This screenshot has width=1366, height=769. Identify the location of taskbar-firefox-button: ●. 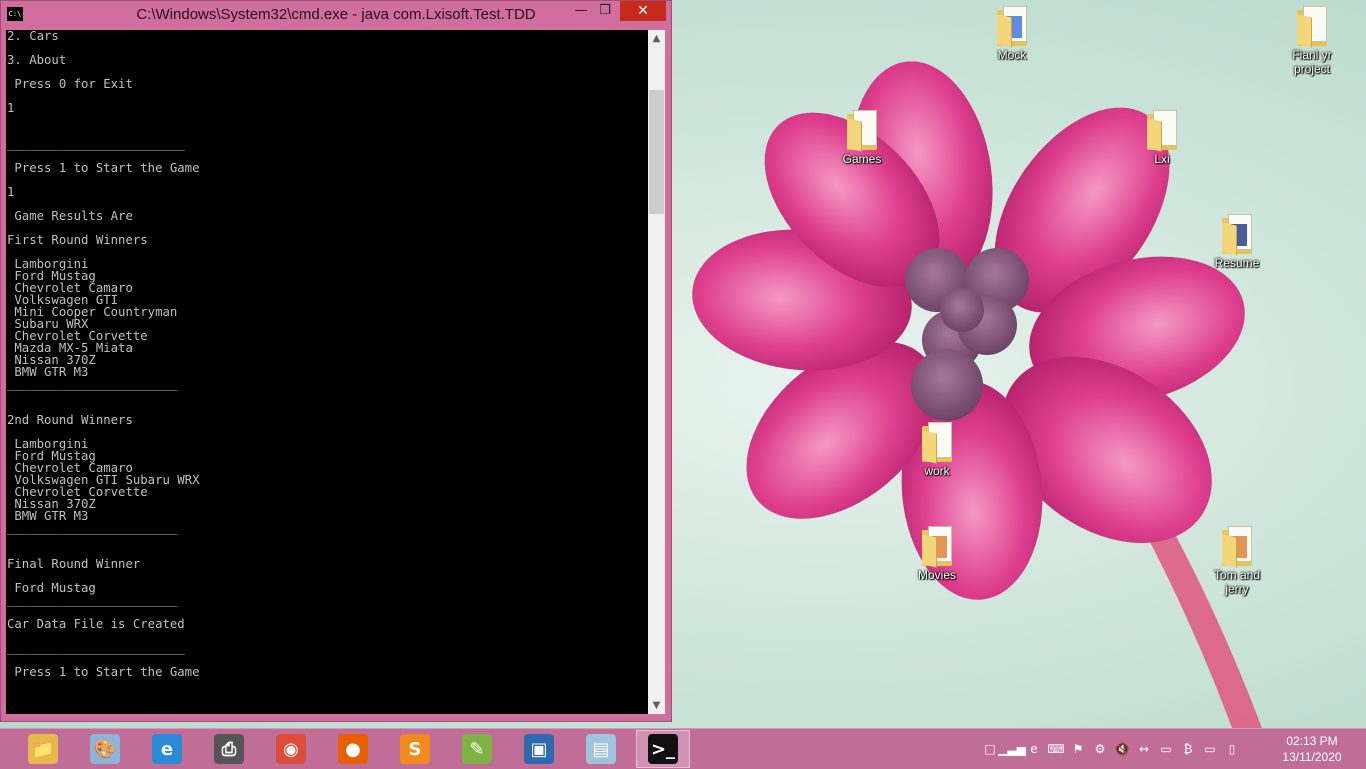
(353, 749).